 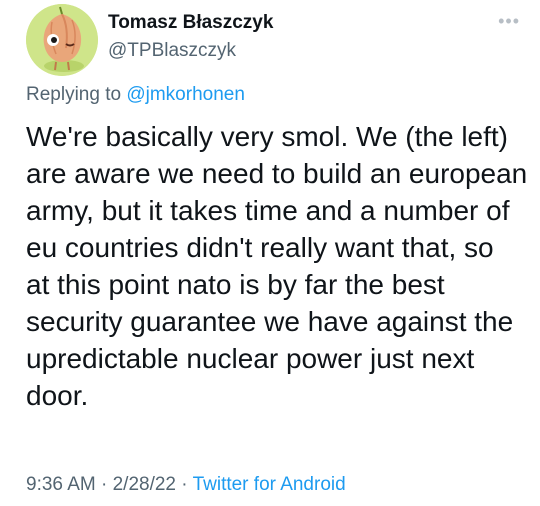 What do you see at coordinates (185, 94) in the screenshot?
I see `reply-mention-link: @jmkorhonen` at bounding box center [185, 94].